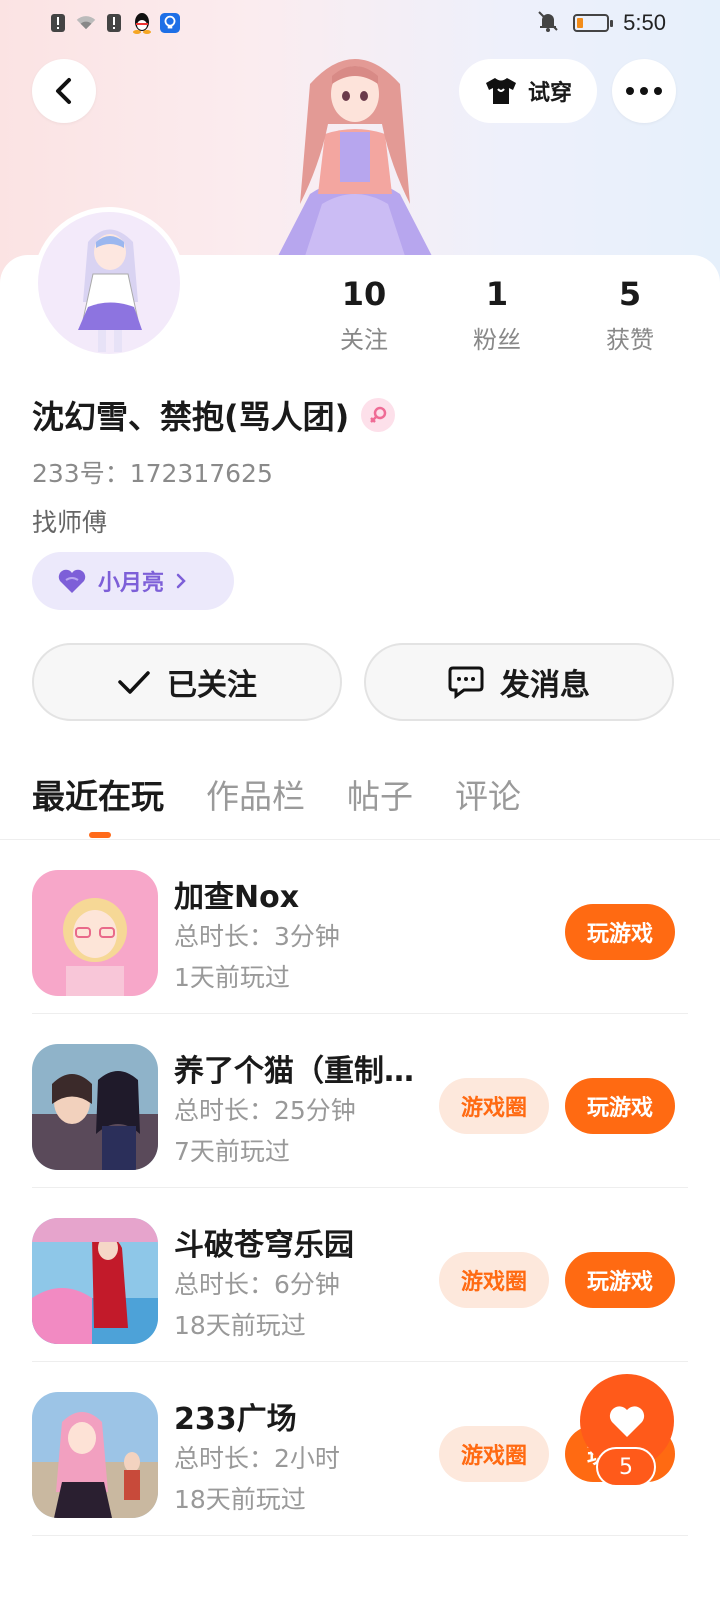 The image size is (720, 1600). What do you see at coordinates (86, 23) in the screenshot?
I see `wifi-icon` at bounding box center [86, 23].